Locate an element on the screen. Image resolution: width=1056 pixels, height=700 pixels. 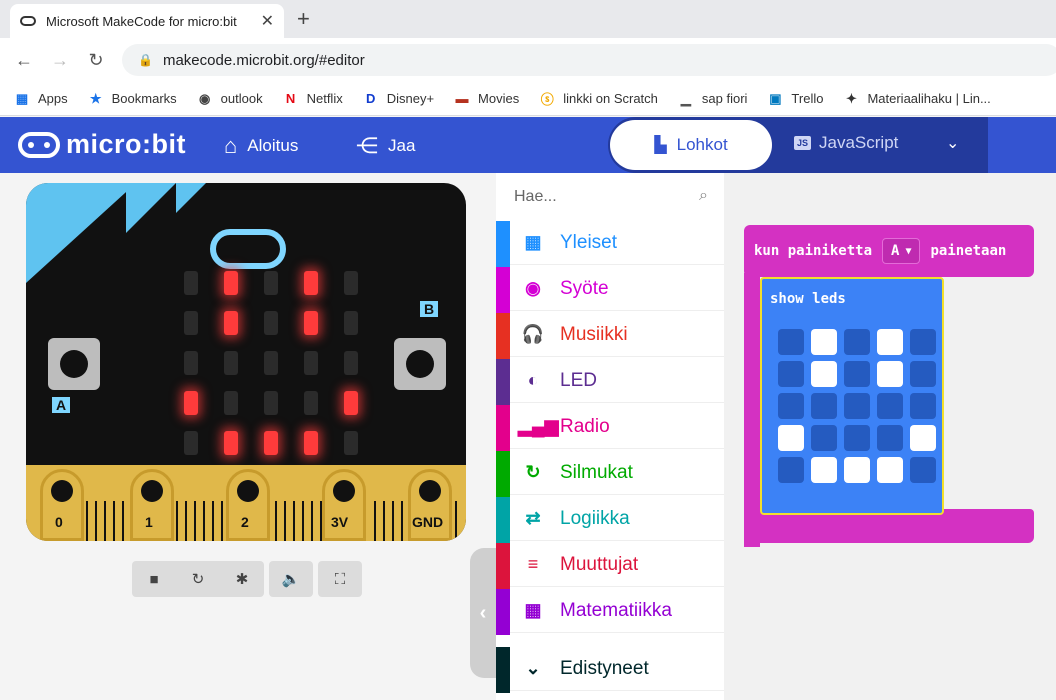
share-icon: ⋲ is located at coordinates (367, 145).